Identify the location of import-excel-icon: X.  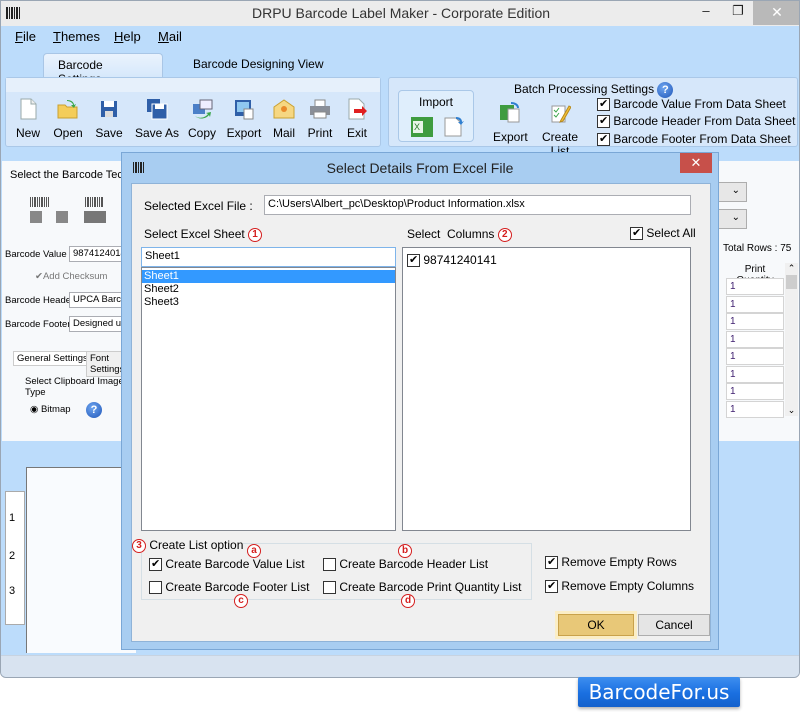
(422, 127).